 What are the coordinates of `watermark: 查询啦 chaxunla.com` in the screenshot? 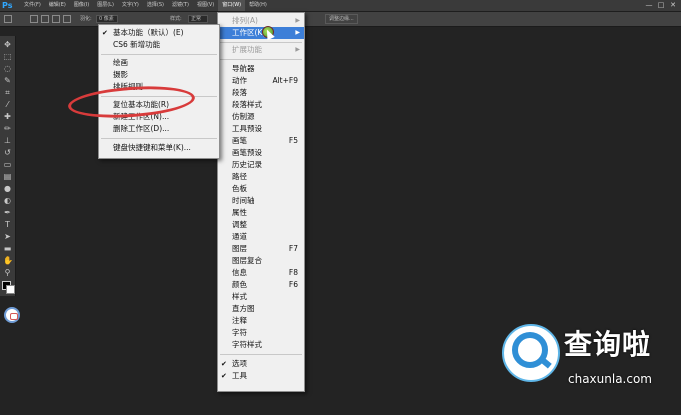 It's located at (588, 365).